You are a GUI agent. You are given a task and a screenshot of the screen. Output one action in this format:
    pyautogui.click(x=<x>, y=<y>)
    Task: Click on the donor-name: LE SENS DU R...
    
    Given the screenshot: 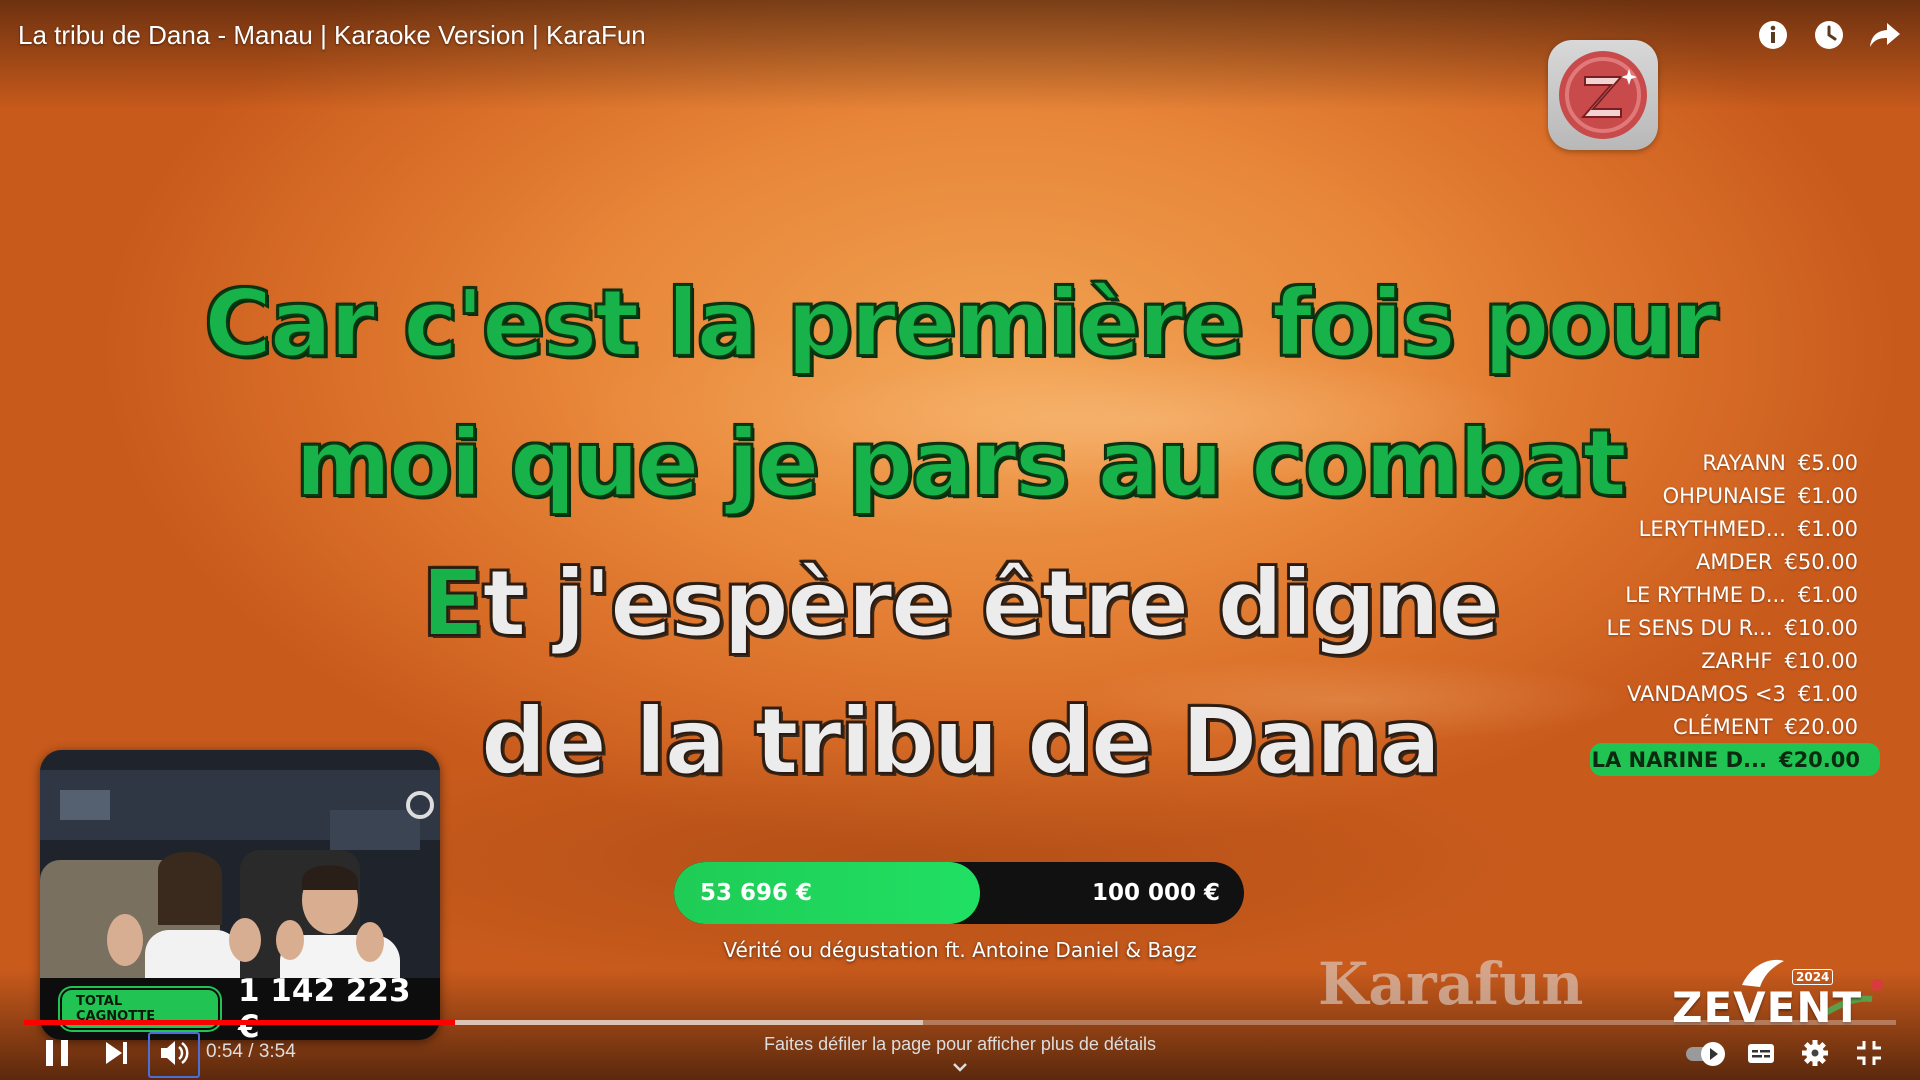 What is the action you would take?
    pyautogui.click(x=1689, y=627)
    